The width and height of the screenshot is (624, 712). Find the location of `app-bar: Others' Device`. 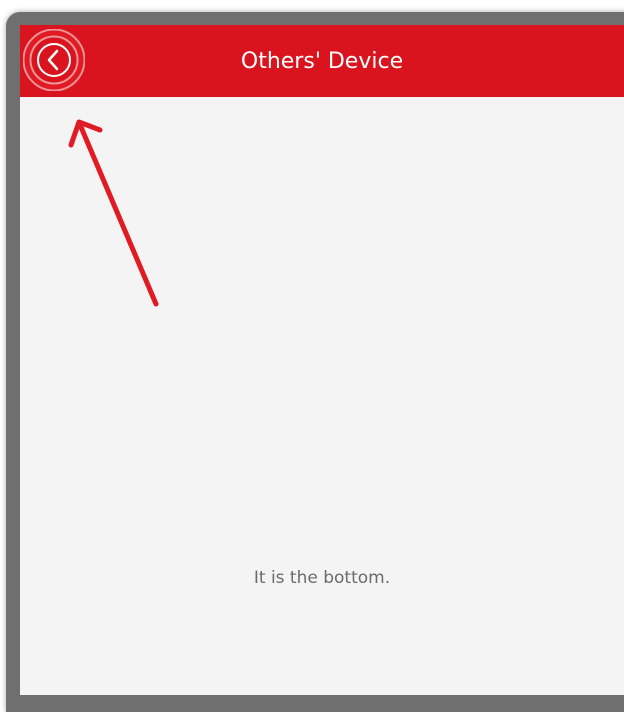

app-bar: Others' Device is located at coordinates (322, 61).